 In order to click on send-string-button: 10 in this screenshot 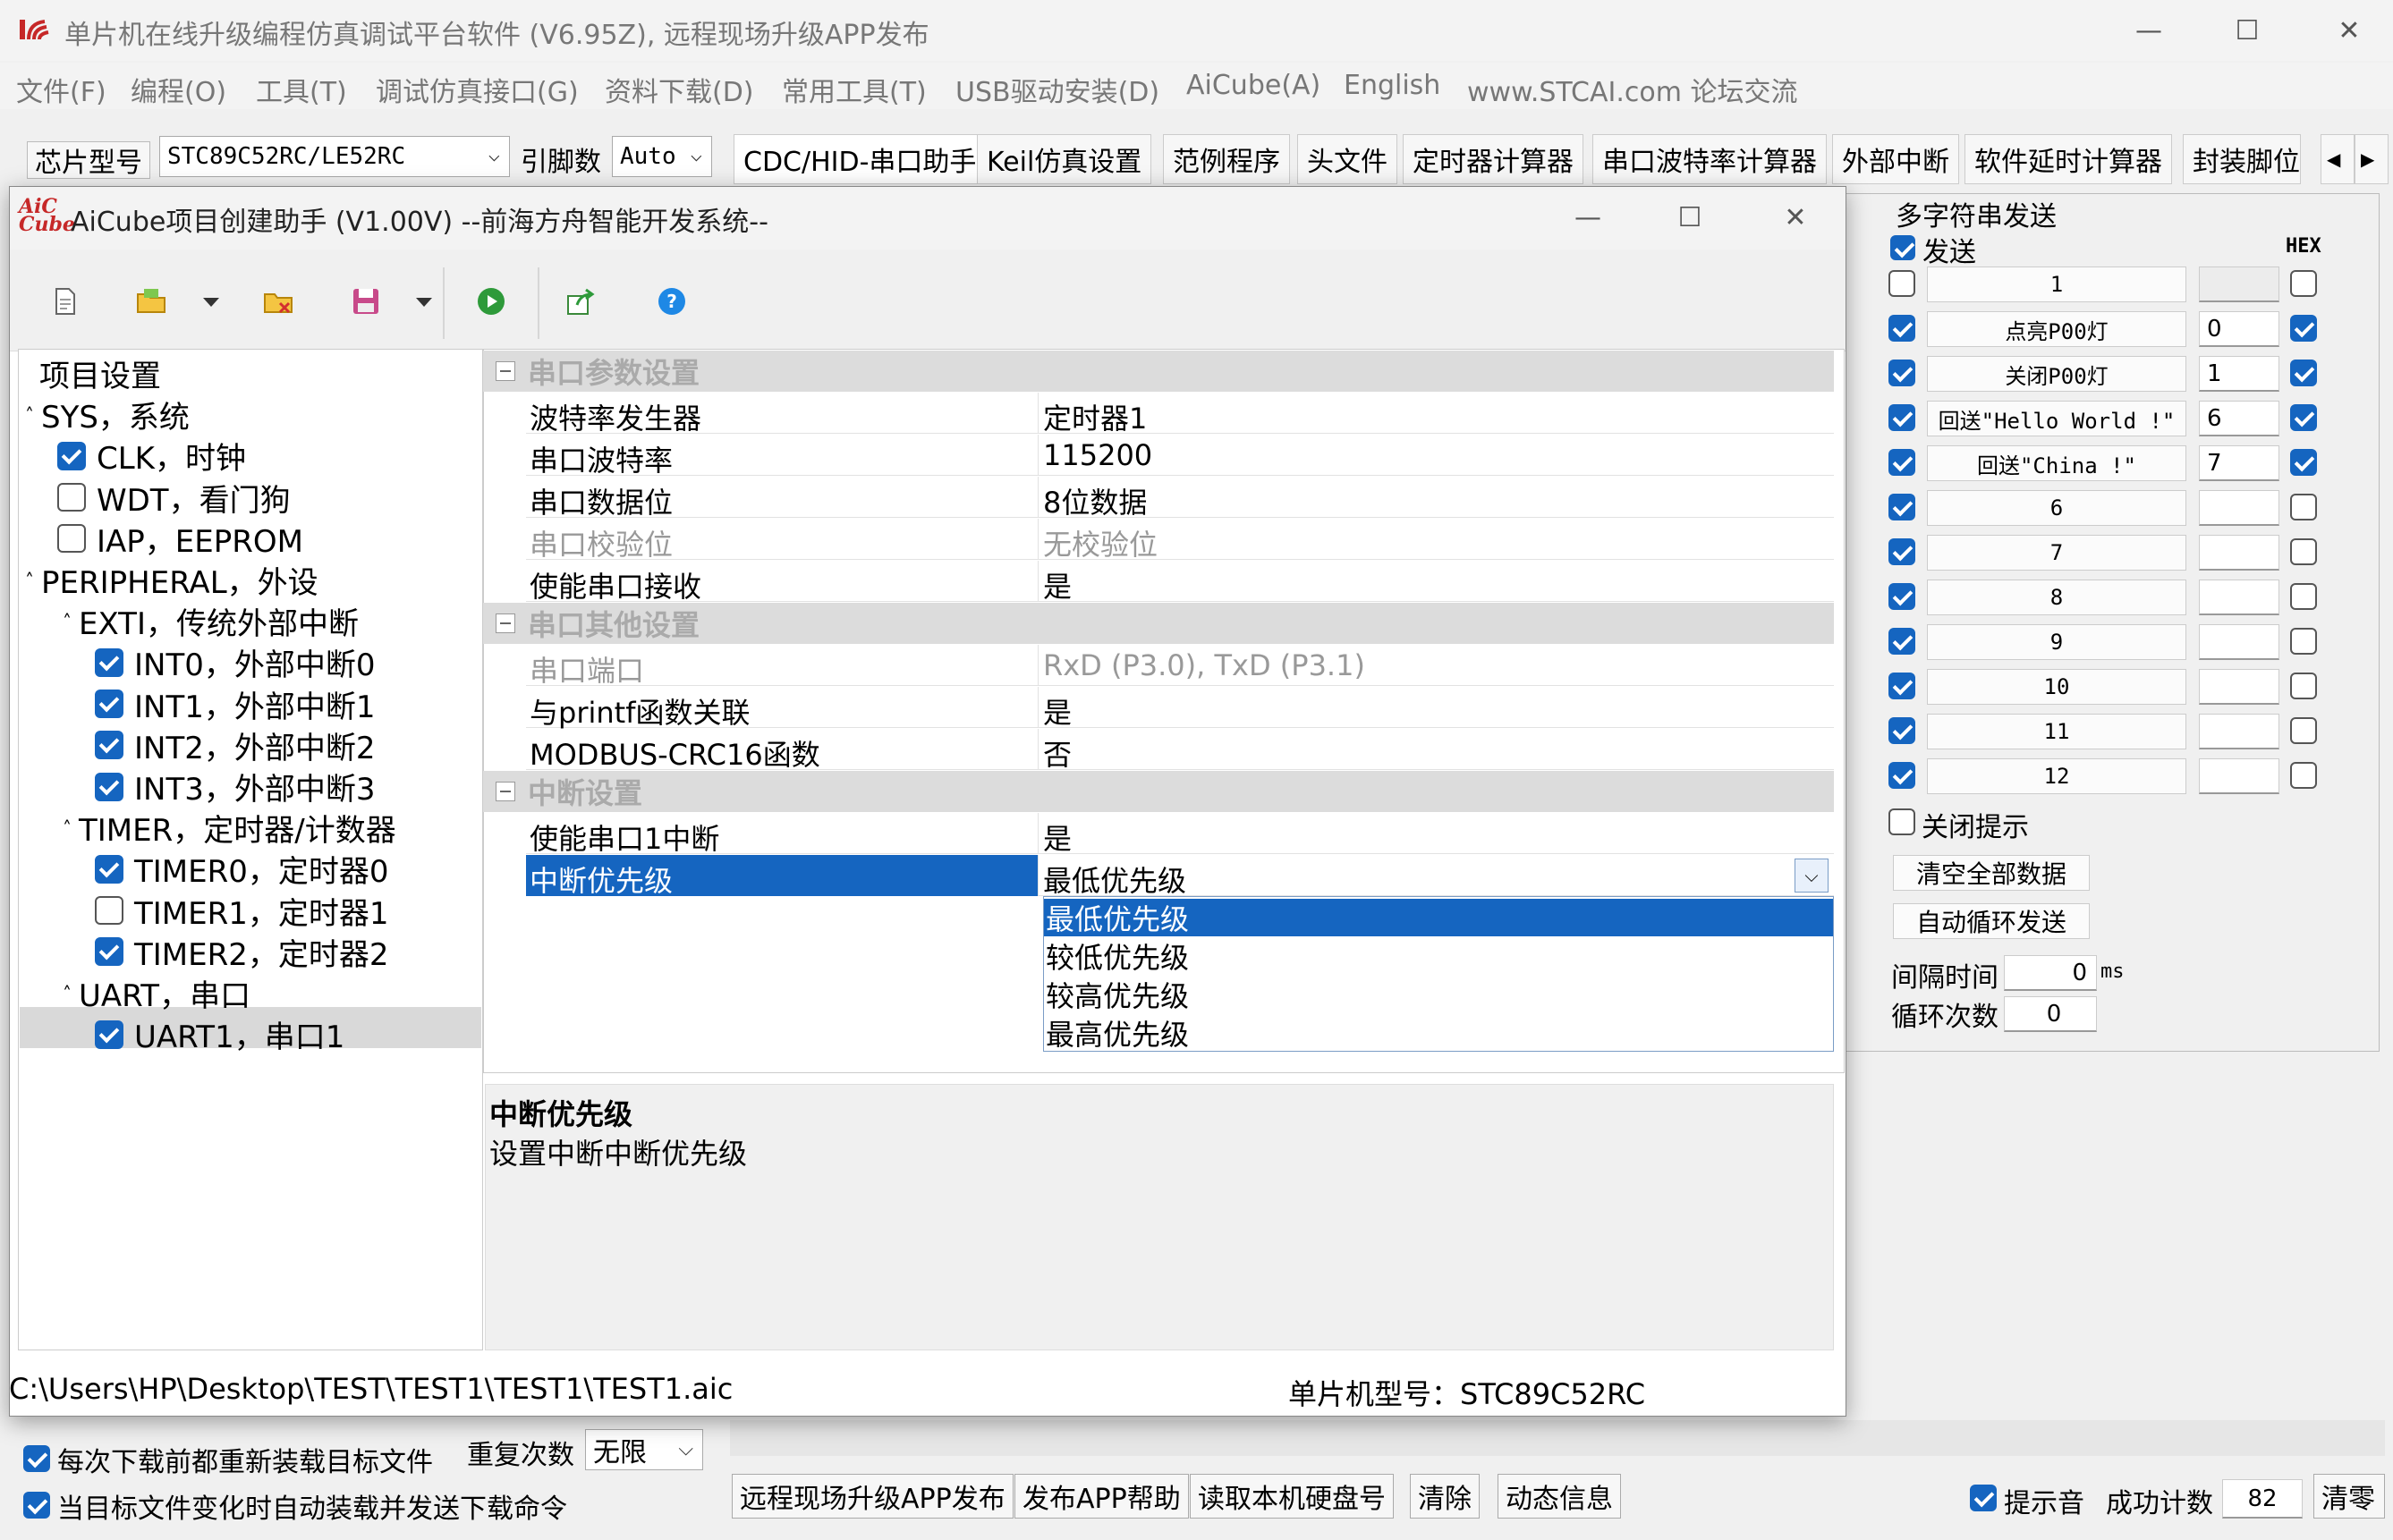, I will do `click(2056, 687)`.